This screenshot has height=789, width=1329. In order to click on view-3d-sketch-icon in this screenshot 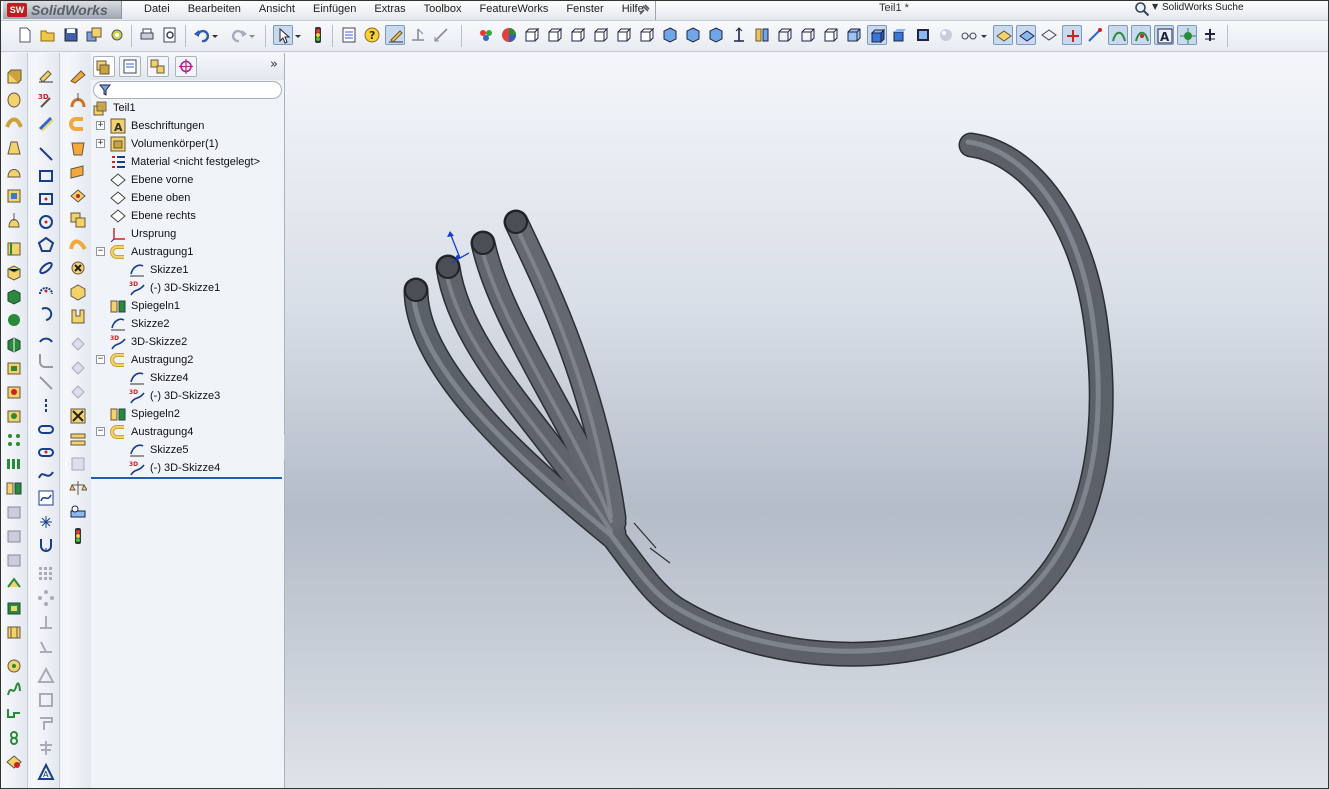, I will do `click(1141, 35)`.